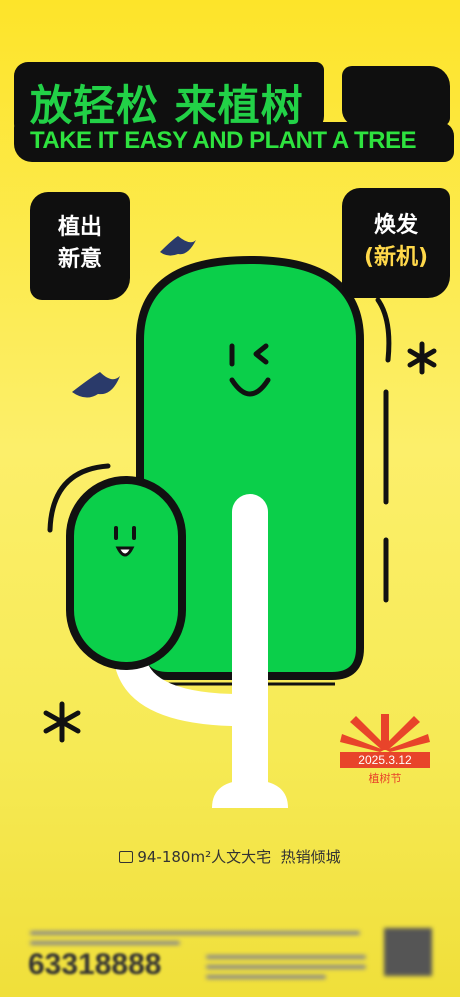  What do you see at coordinates (79, 227) in the screenshot?
I see `tag-left-line1: 植出` at bounding box center [79, 227].